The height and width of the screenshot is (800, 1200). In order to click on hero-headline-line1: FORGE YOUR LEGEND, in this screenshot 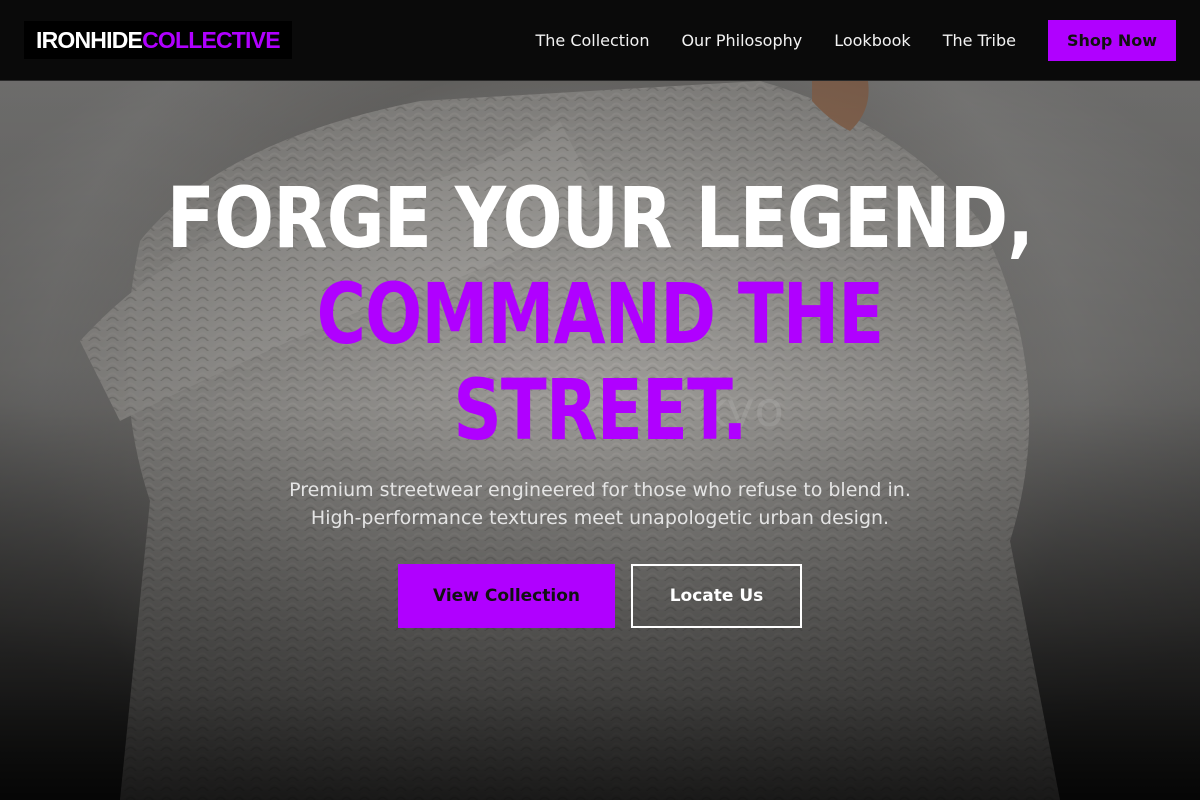, I will do `click(600, 218)`.